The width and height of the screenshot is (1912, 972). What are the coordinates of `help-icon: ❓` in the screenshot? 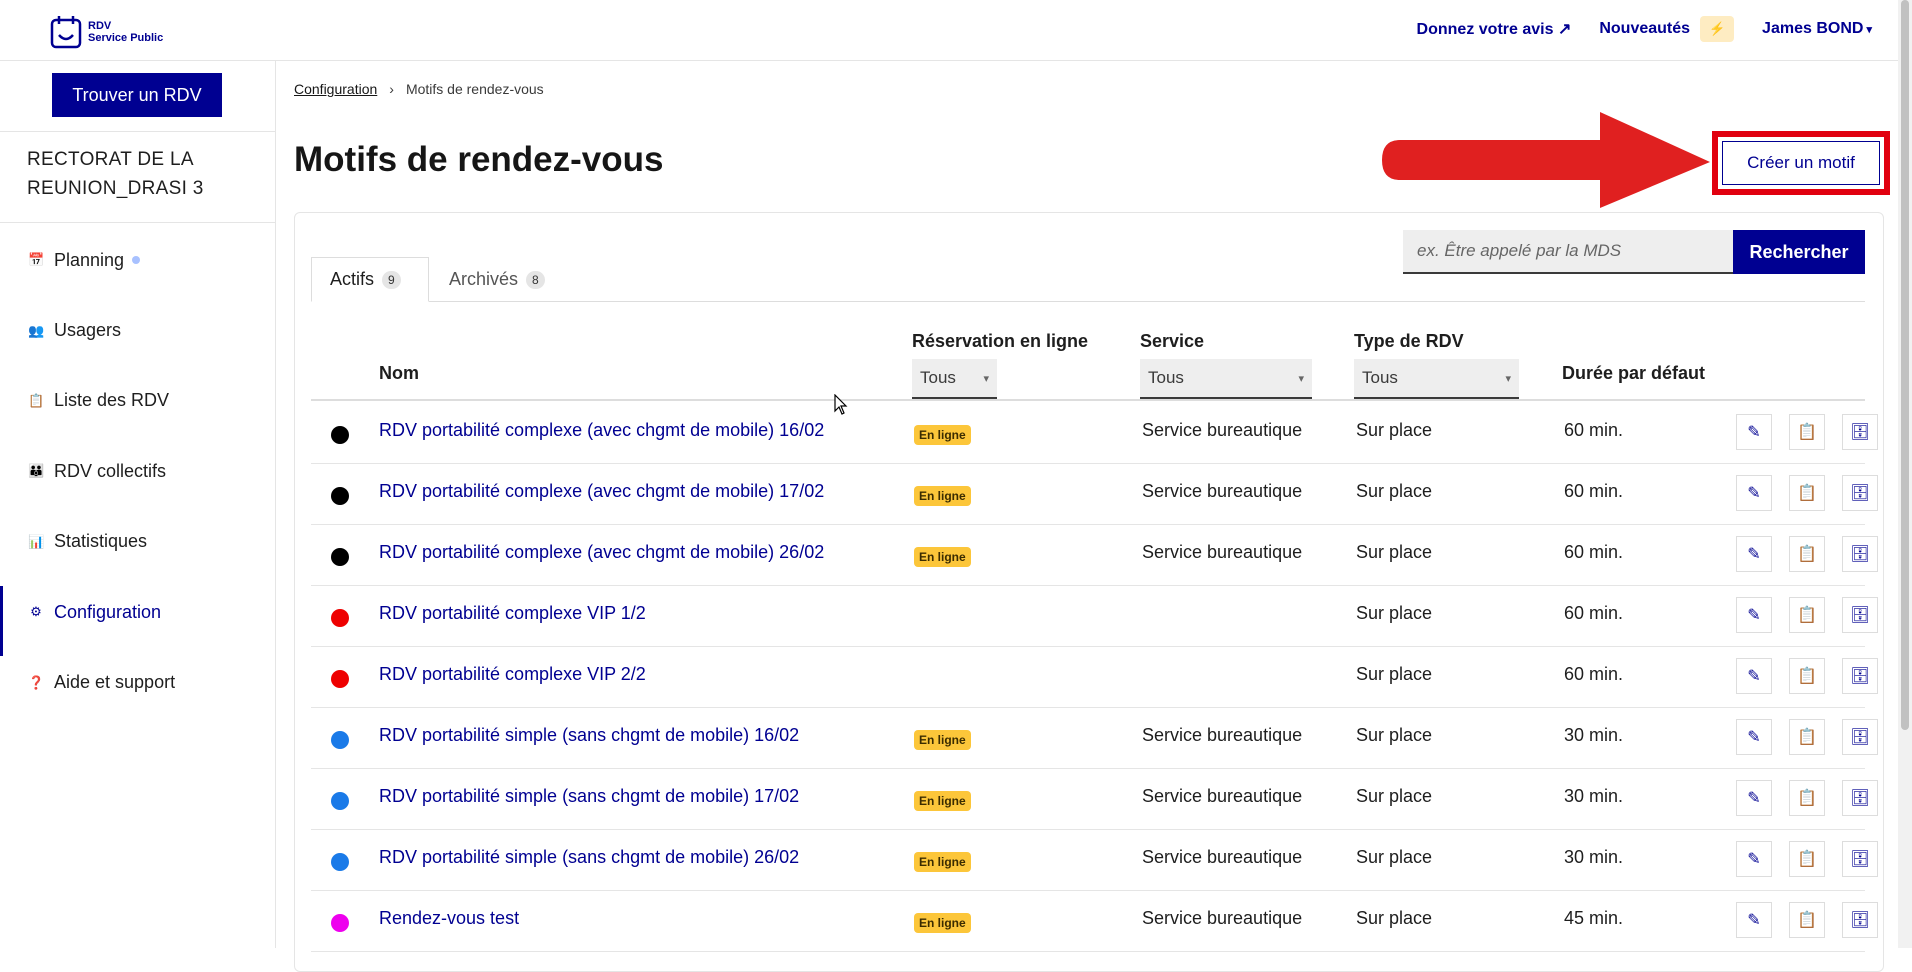 It's located at (36, 682).